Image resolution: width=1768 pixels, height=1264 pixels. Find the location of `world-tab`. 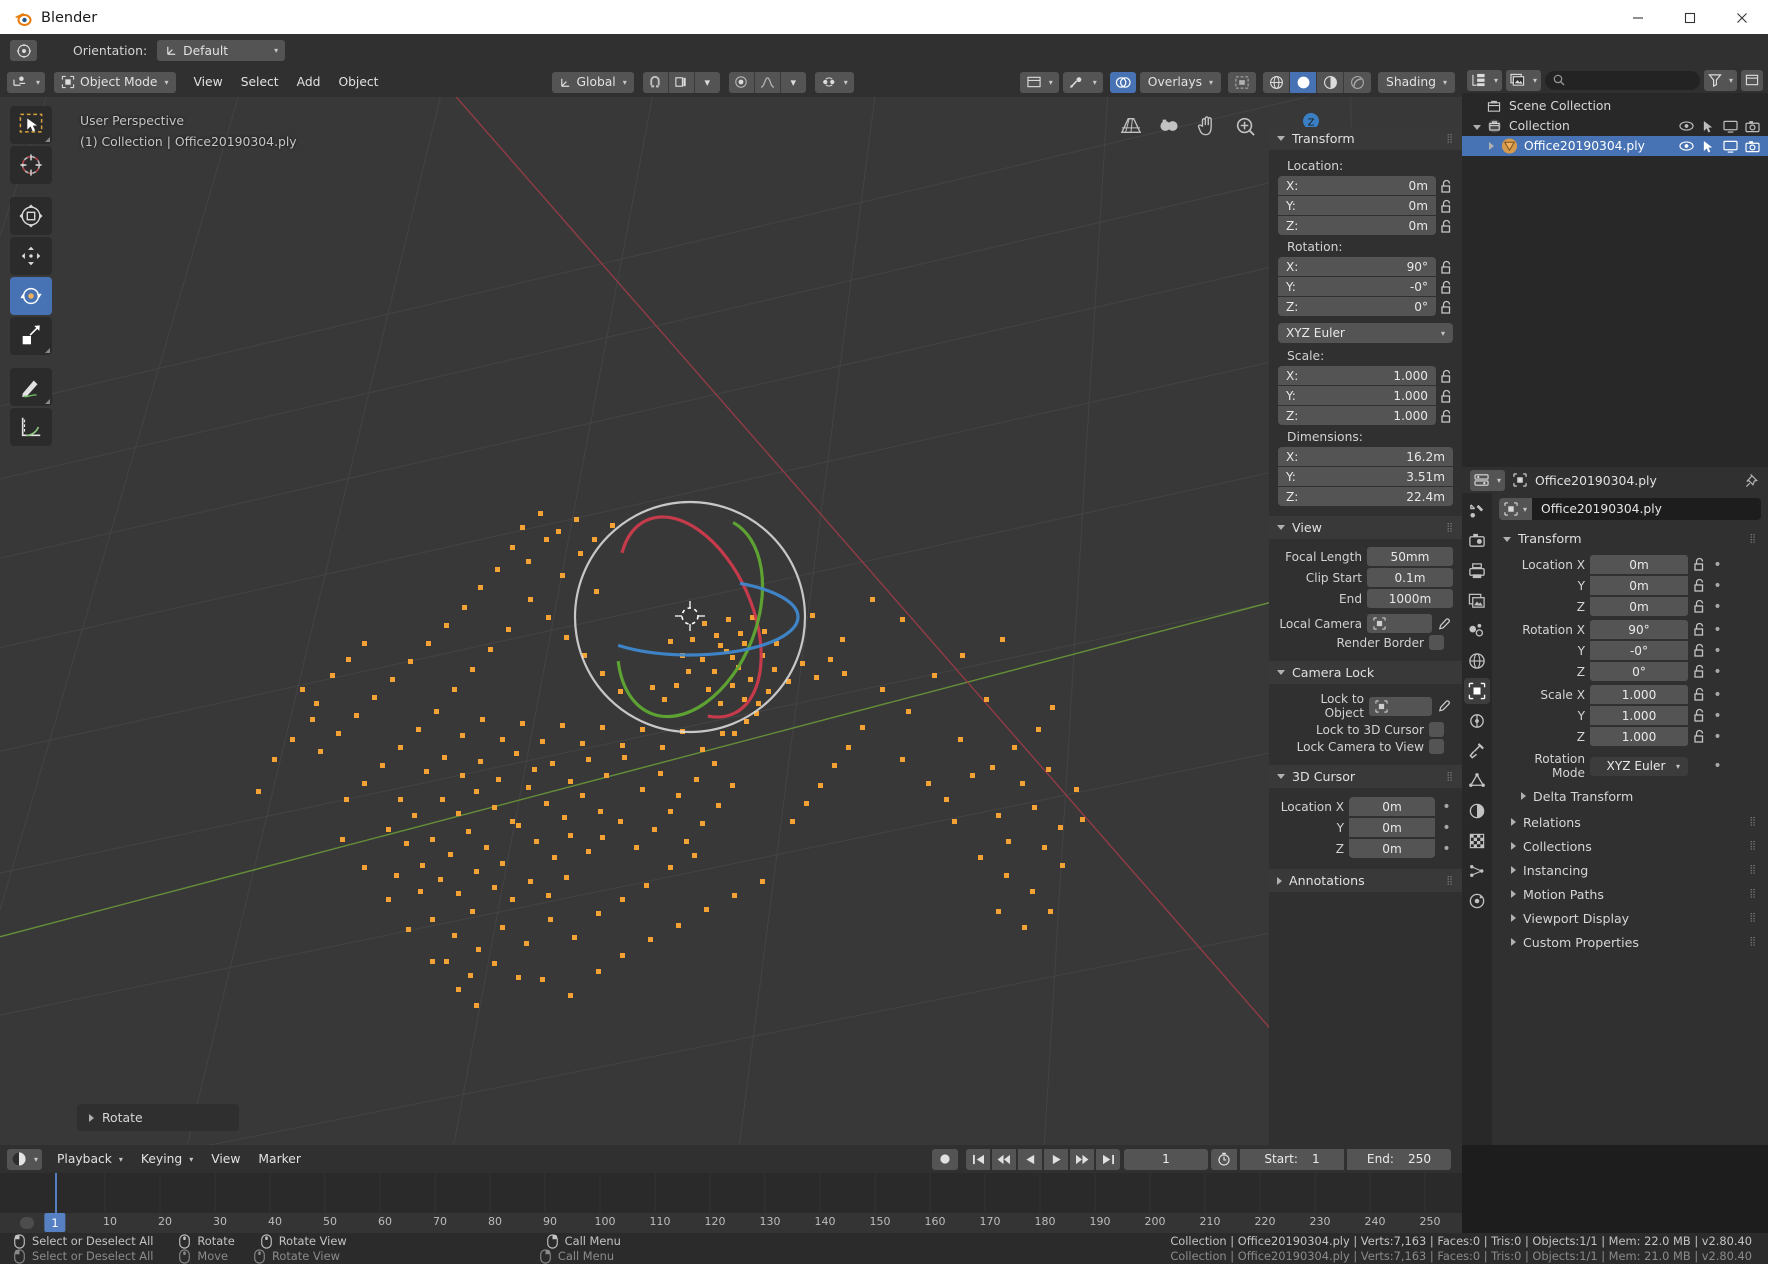

world-tab is located at coordinates (1477, 661).